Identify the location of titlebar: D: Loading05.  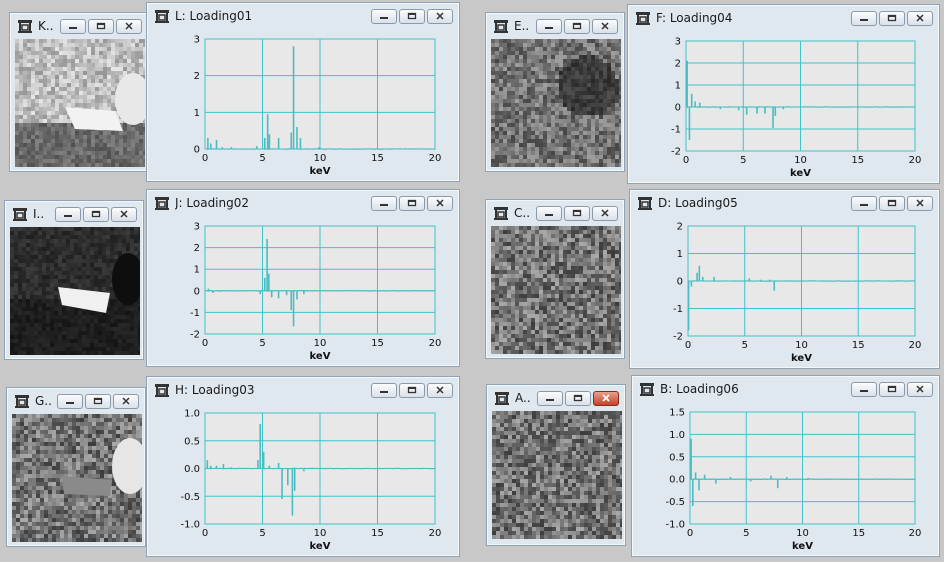
(784, 203).